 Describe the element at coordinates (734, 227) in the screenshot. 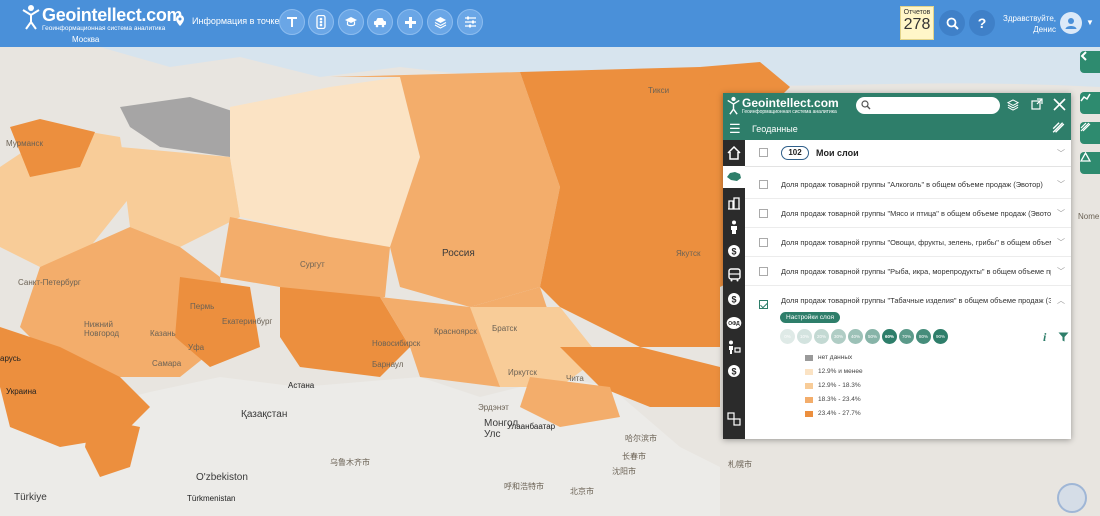

I see `rail-person-icon` at that location.